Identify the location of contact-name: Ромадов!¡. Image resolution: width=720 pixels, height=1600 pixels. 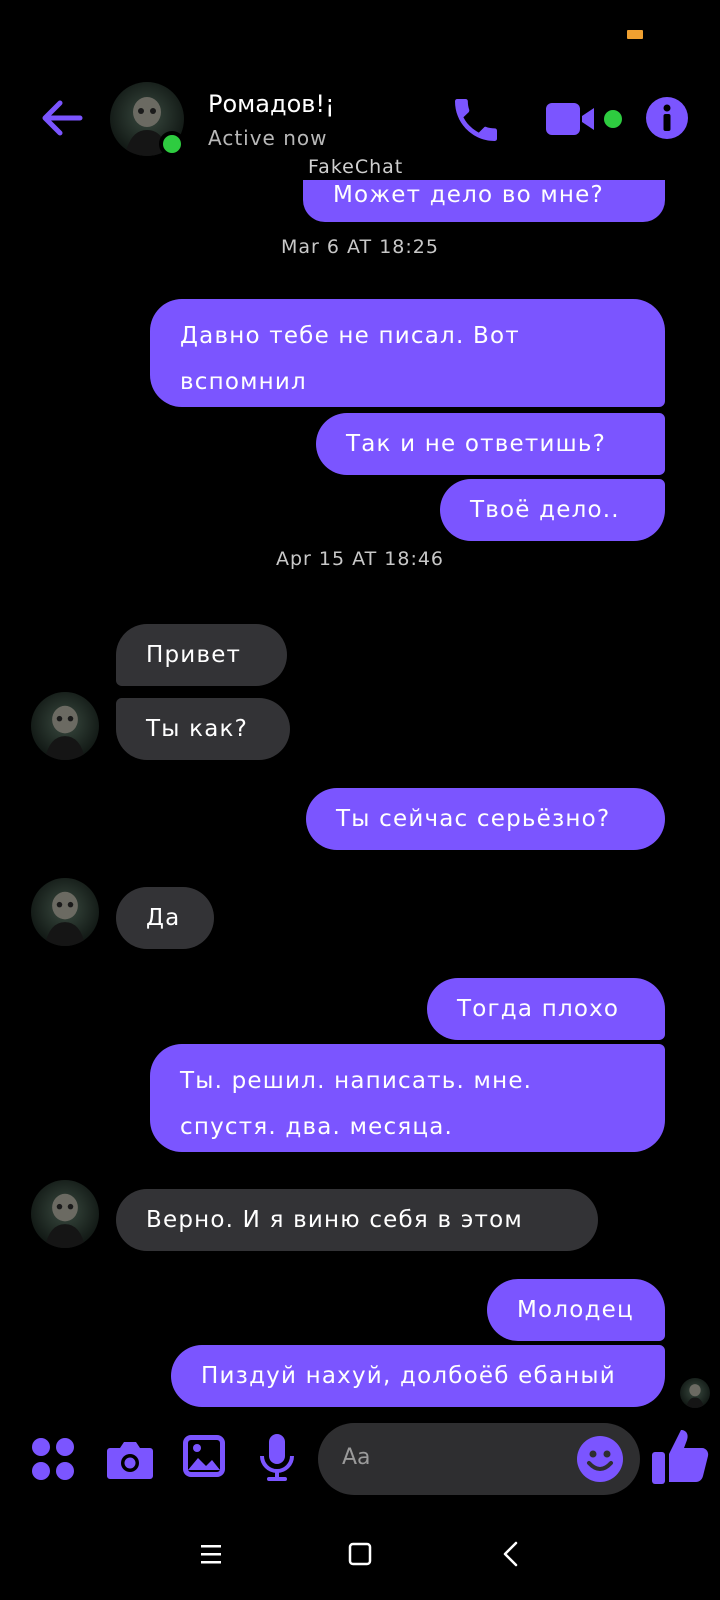
(271, 104).